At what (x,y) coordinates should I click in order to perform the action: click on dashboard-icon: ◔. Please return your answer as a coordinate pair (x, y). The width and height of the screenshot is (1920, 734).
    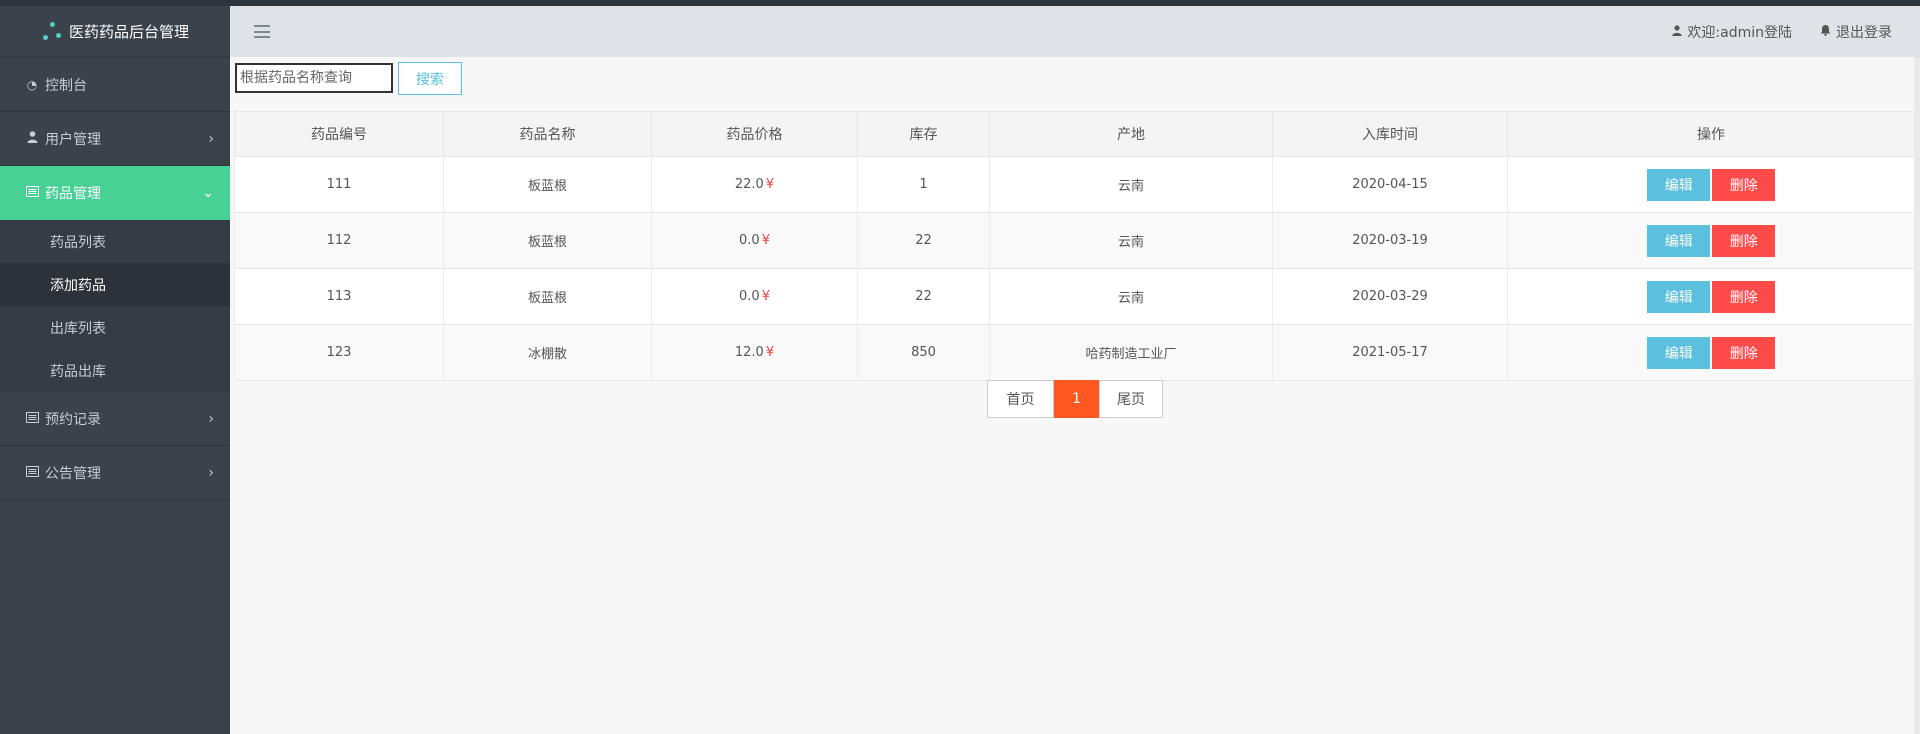
    Looking at the image, I should click on (32, 84).